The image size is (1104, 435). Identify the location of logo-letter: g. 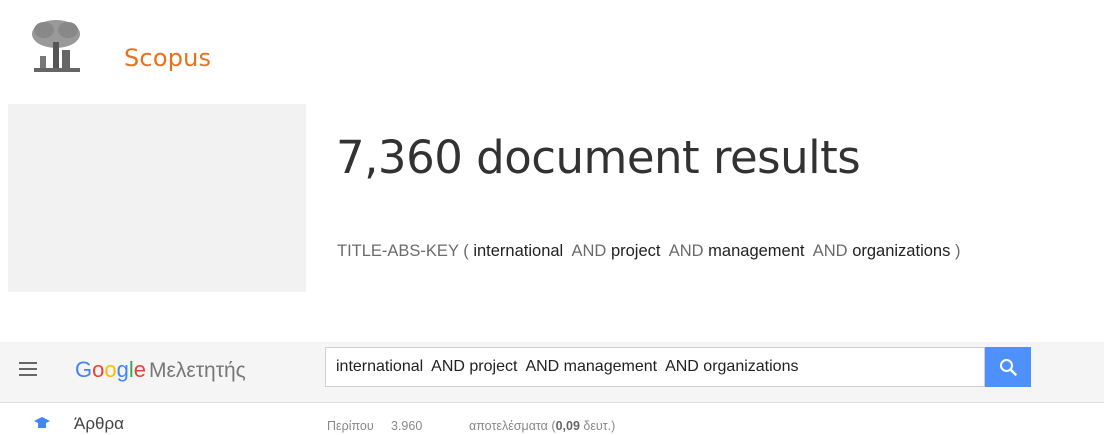
(122, 369).